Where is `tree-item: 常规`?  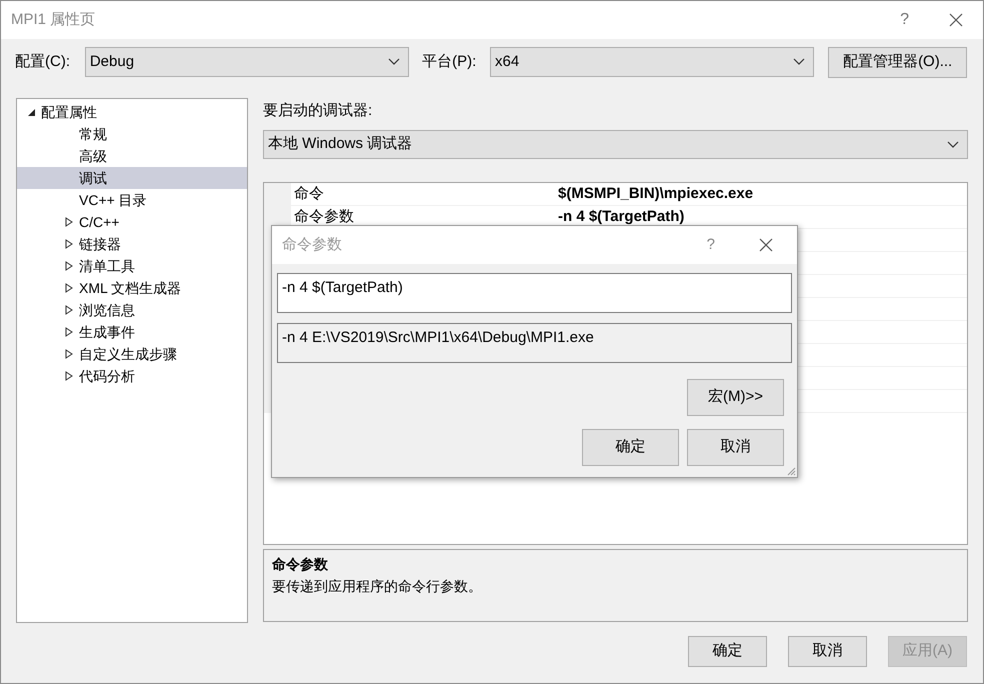
tree-item: 常规 is located at coordinates (132, 134).